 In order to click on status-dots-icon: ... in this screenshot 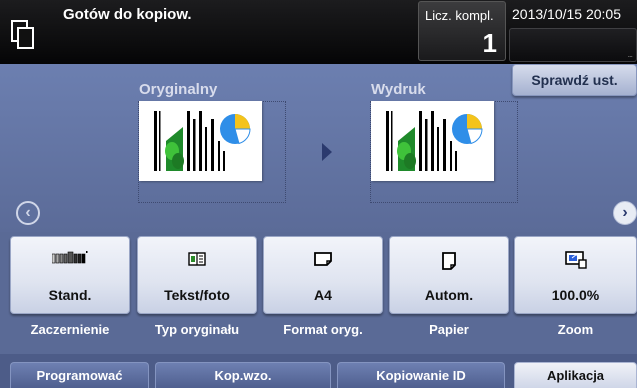, I will do `click(629, 54)`.